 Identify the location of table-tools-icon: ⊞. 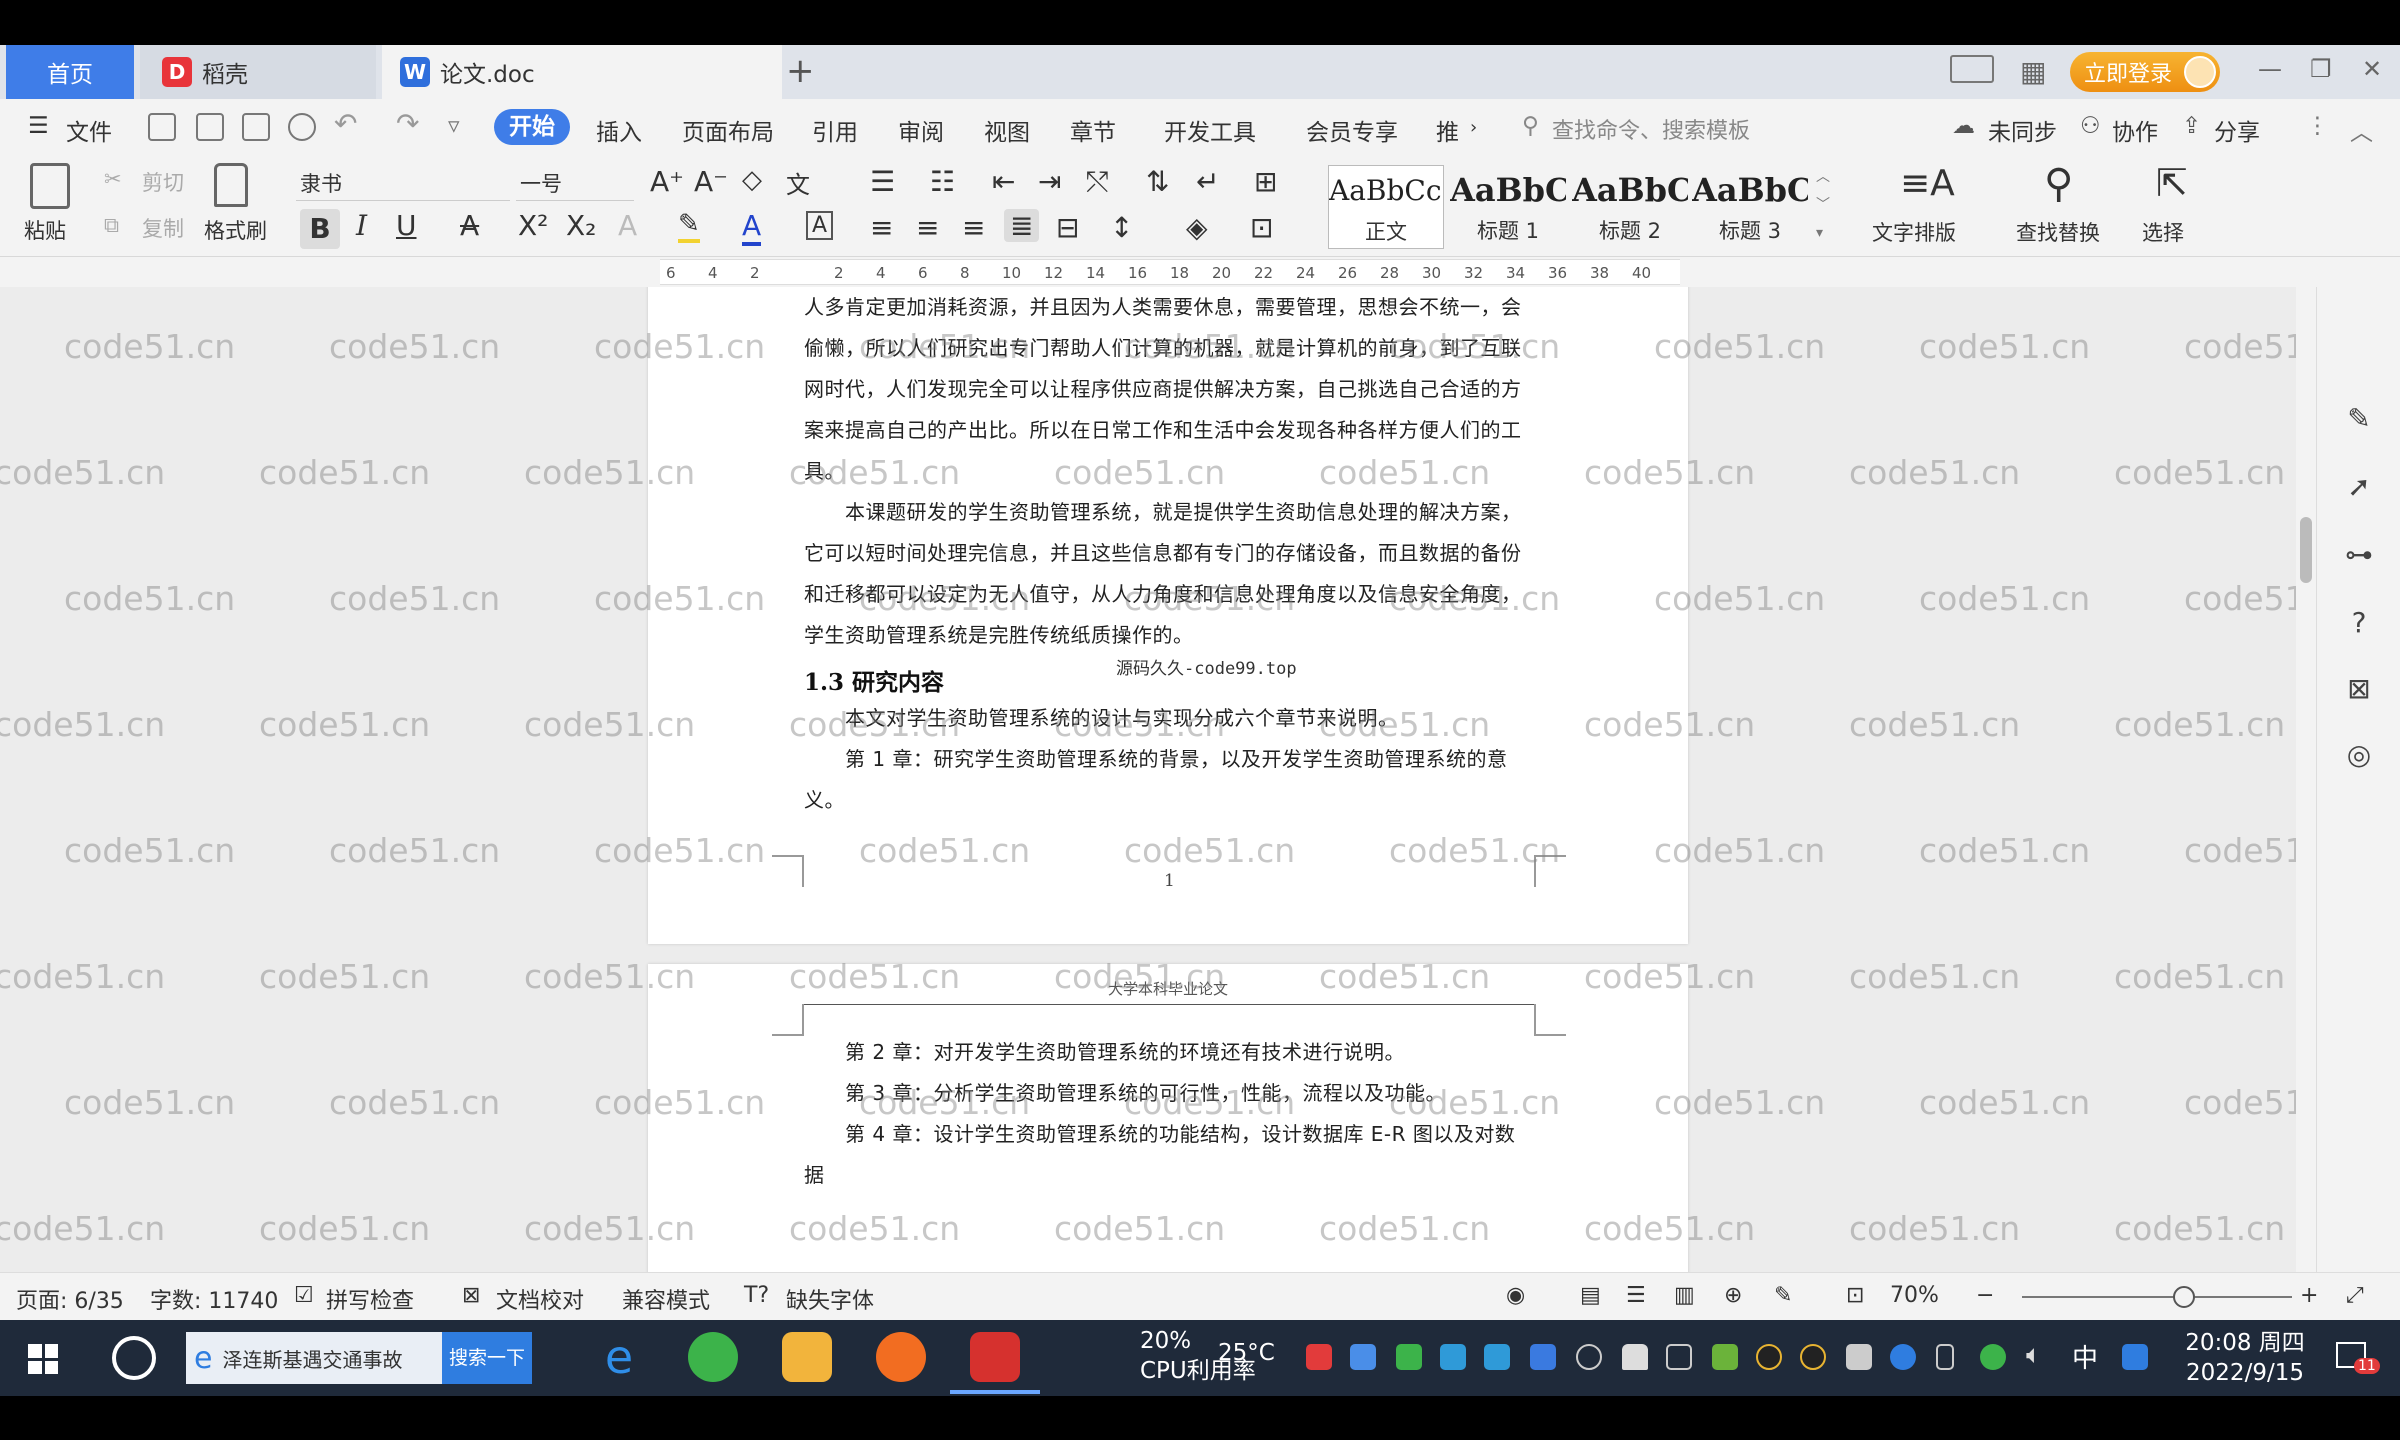
(1265, 181).